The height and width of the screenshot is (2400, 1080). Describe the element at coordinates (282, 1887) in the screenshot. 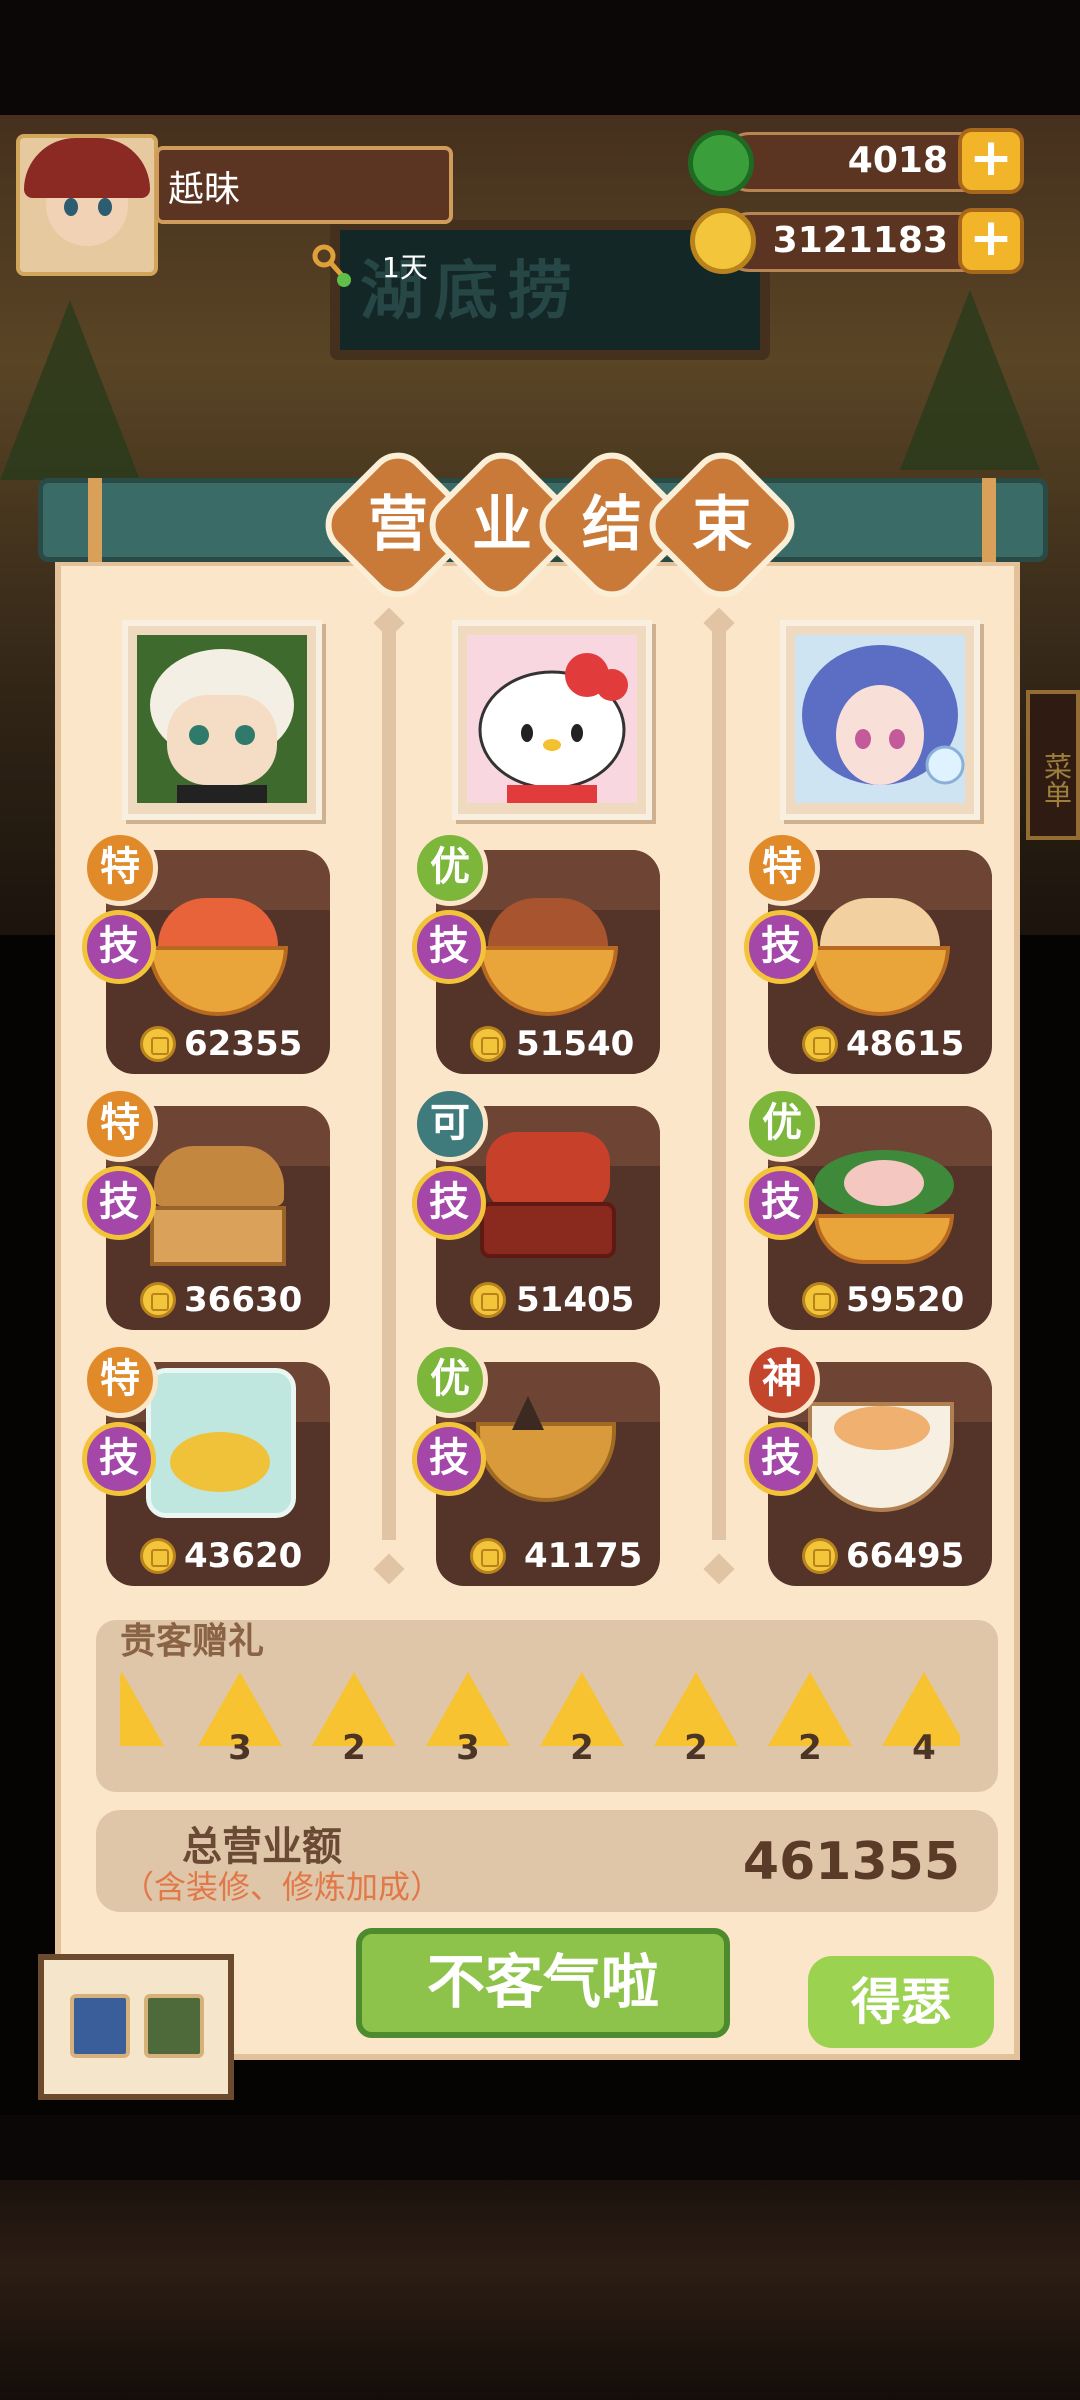

I see `revenue-note: （含装修、修炼加成）` at that location.